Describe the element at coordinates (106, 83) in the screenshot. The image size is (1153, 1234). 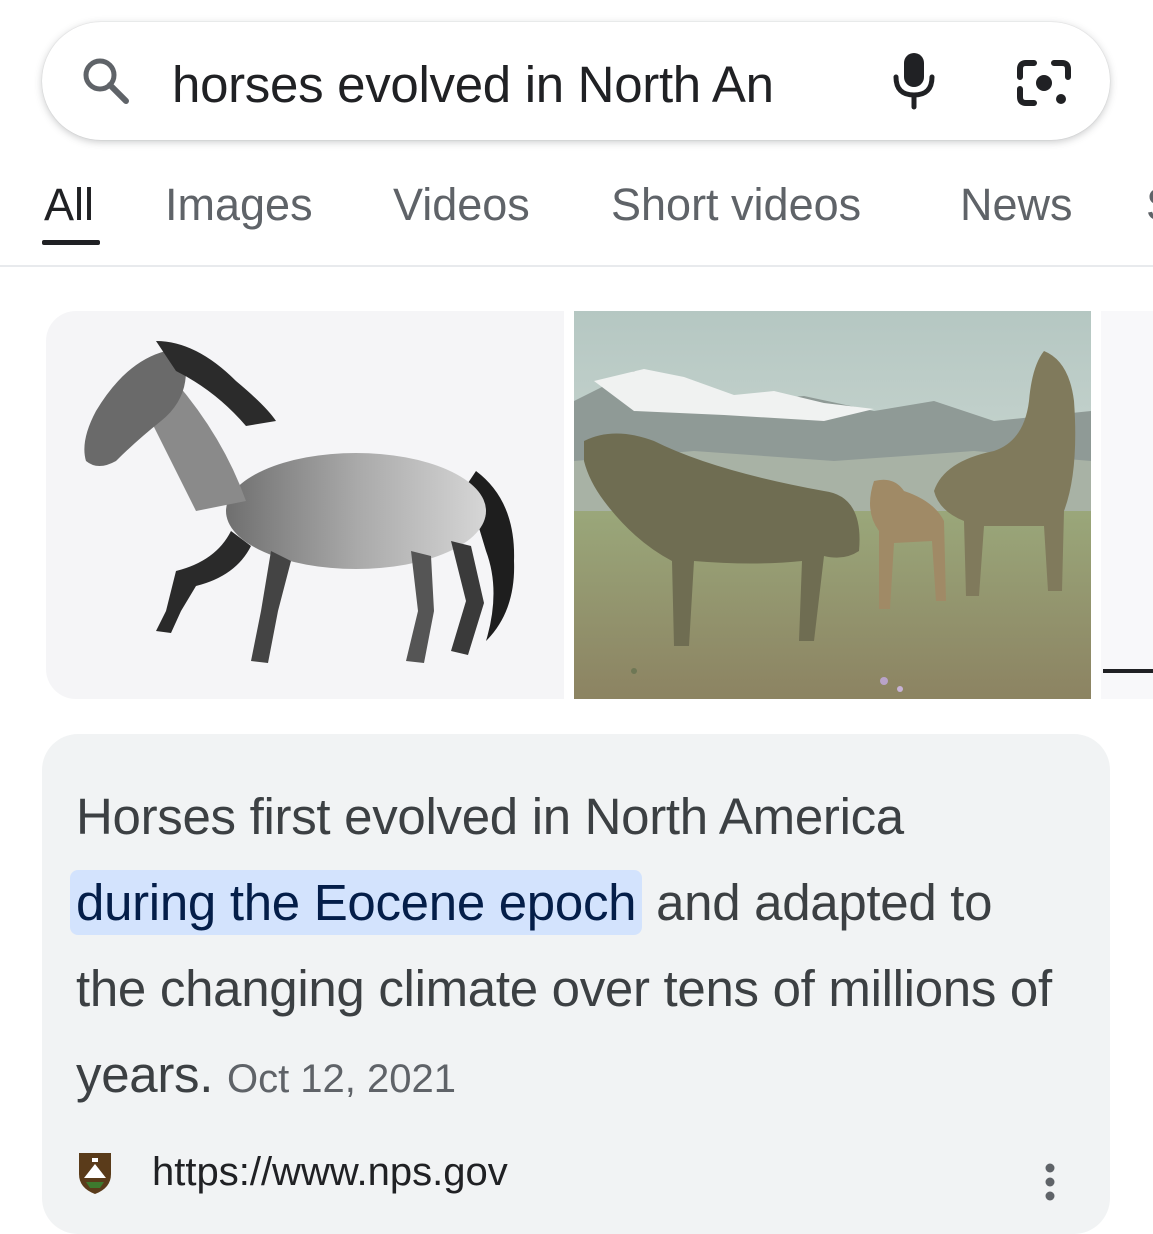
I see `search-icon` at that location.